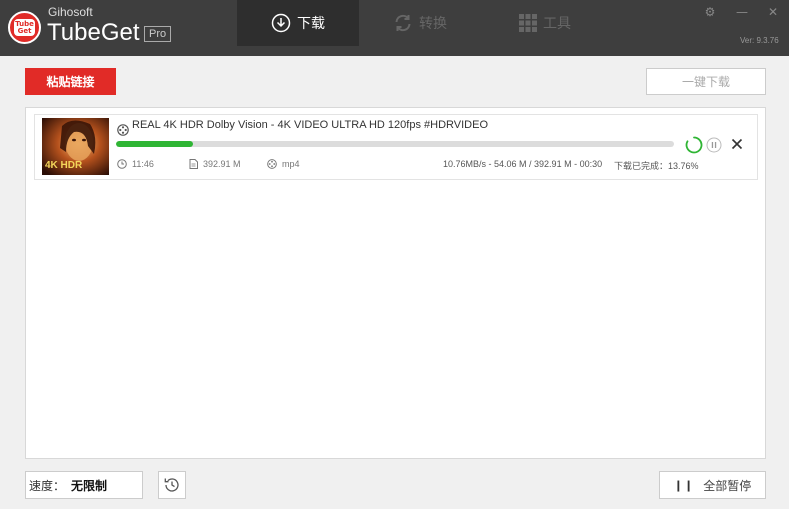 The image size is (789, 509). I want to click on app-logo: Tube Get, so click(24, 27).